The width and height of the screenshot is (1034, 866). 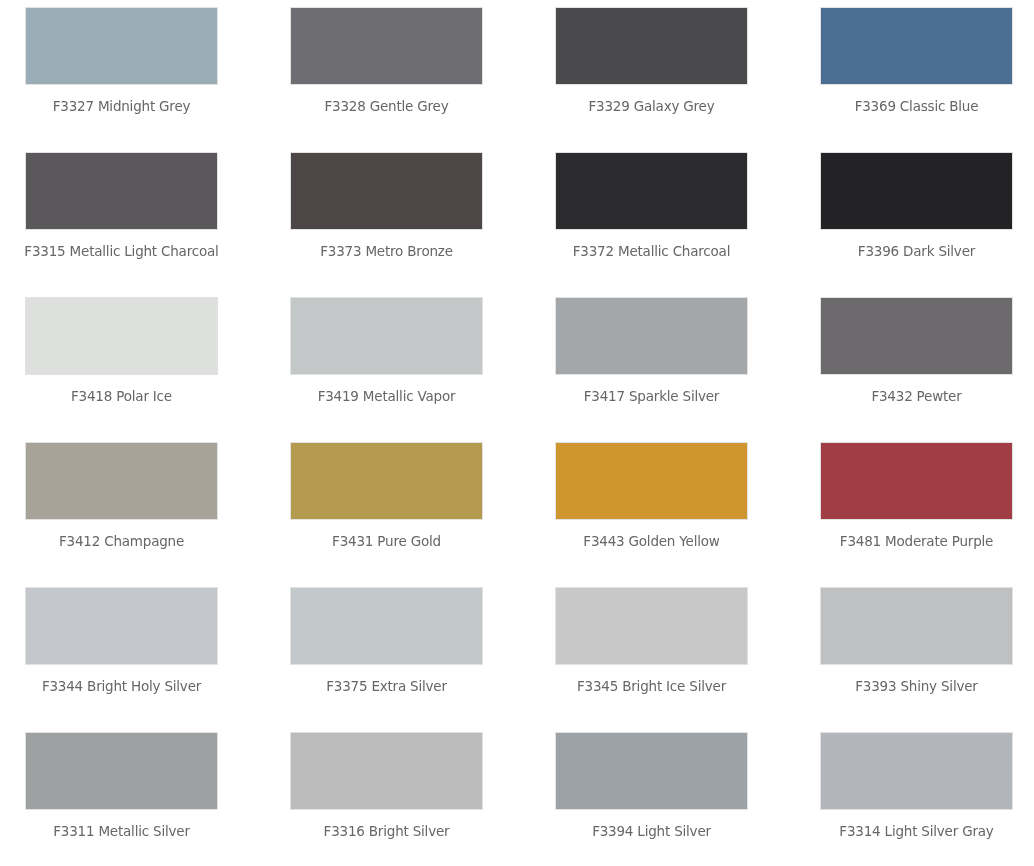 What do you see at coordinates (121, 541) in the screenshot?
I see `swatch-label: F3412 Champagne` at bounding box center [121, 541].